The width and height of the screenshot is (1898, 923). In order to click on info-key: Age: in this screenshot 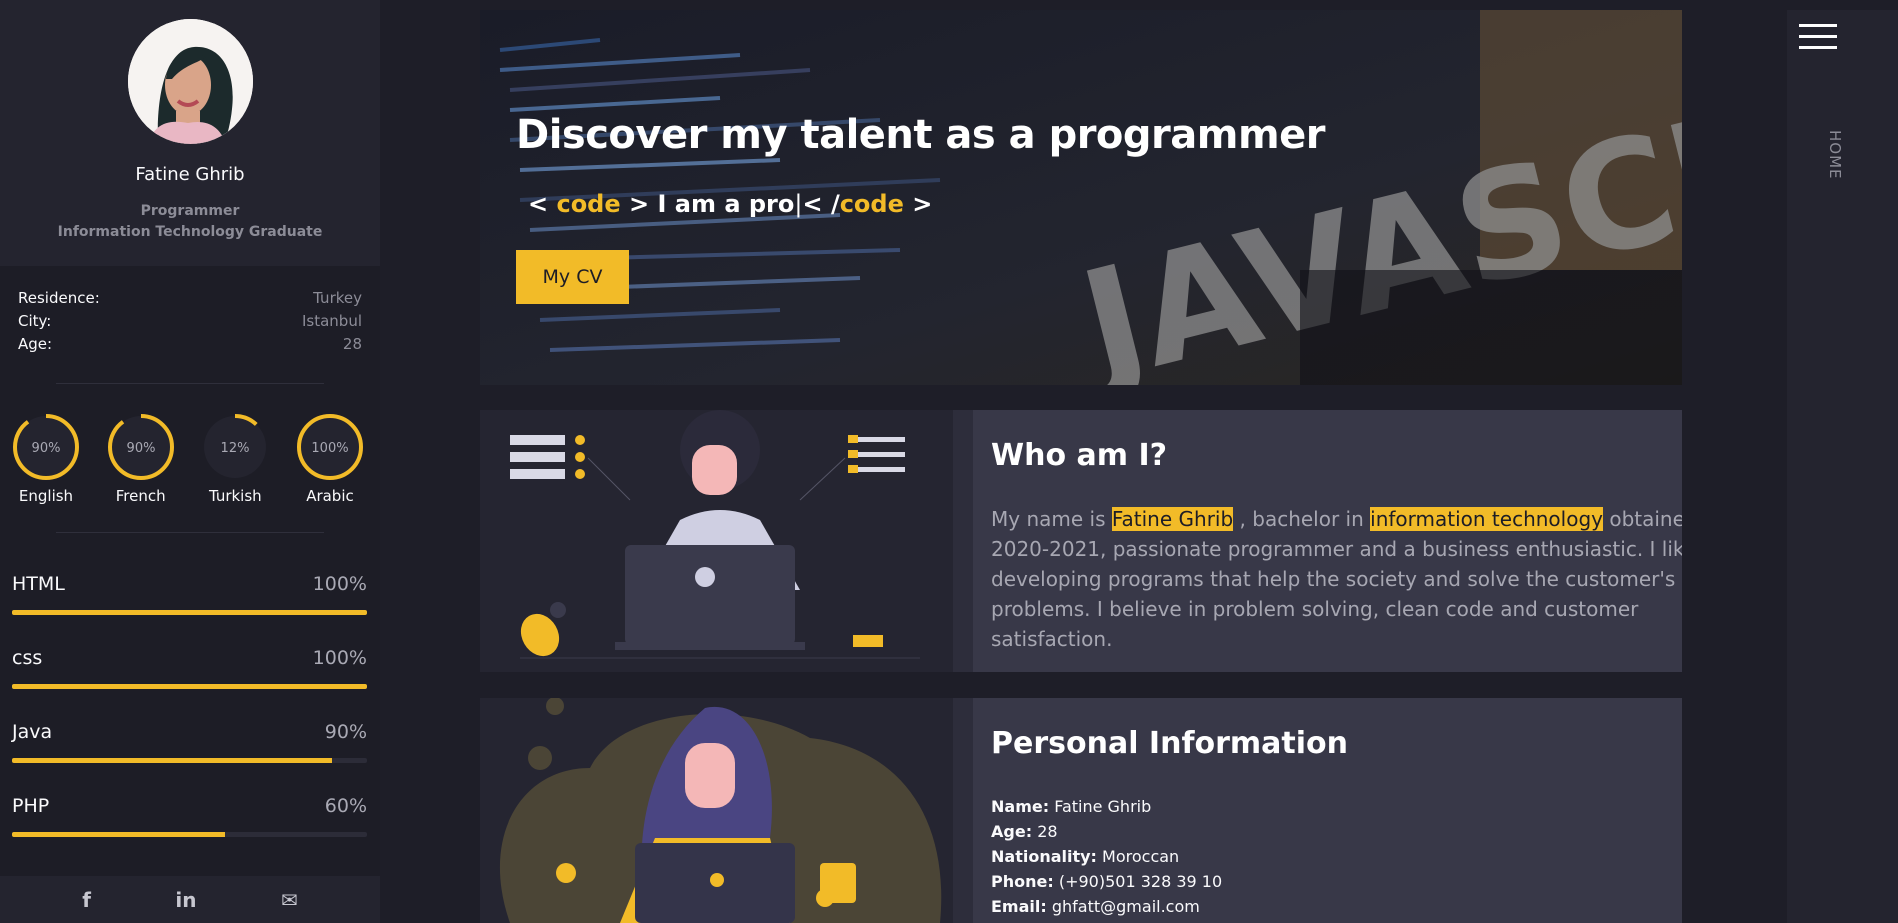, I will do `click(1012, 831)`.